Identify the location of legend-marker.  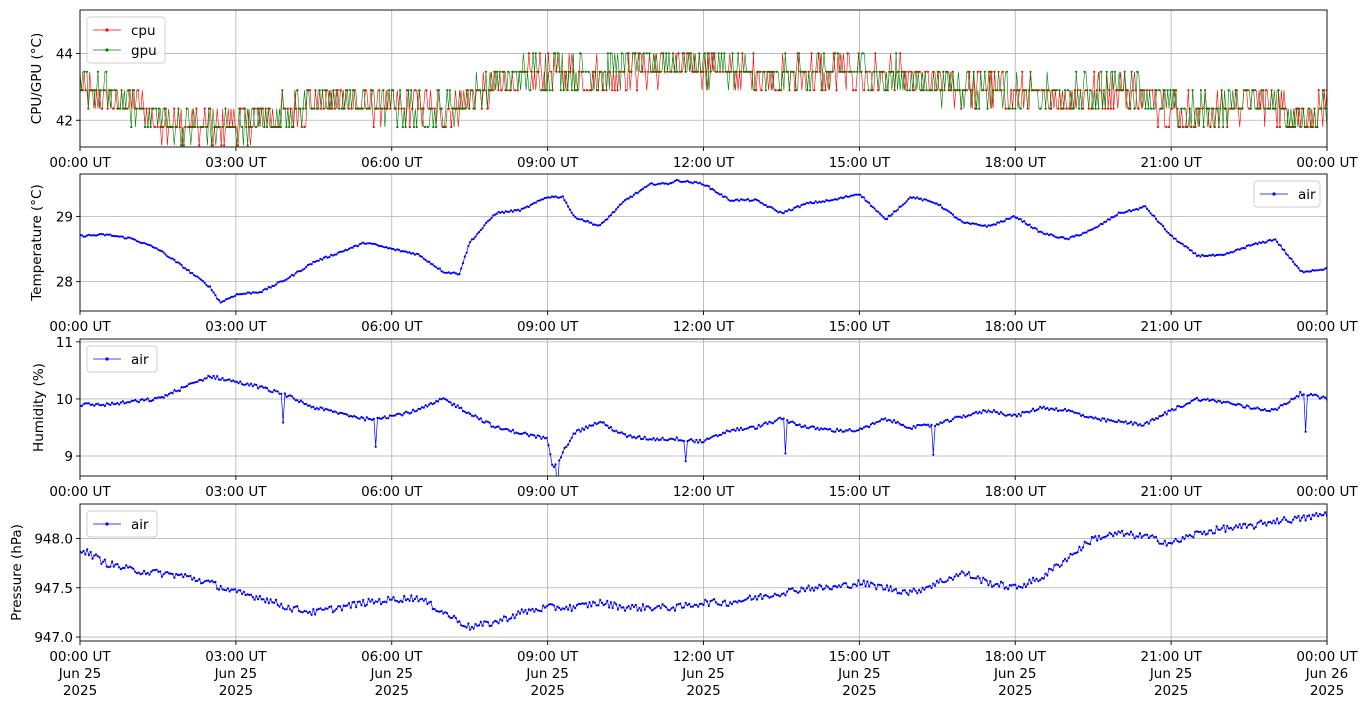
(1274, 194).